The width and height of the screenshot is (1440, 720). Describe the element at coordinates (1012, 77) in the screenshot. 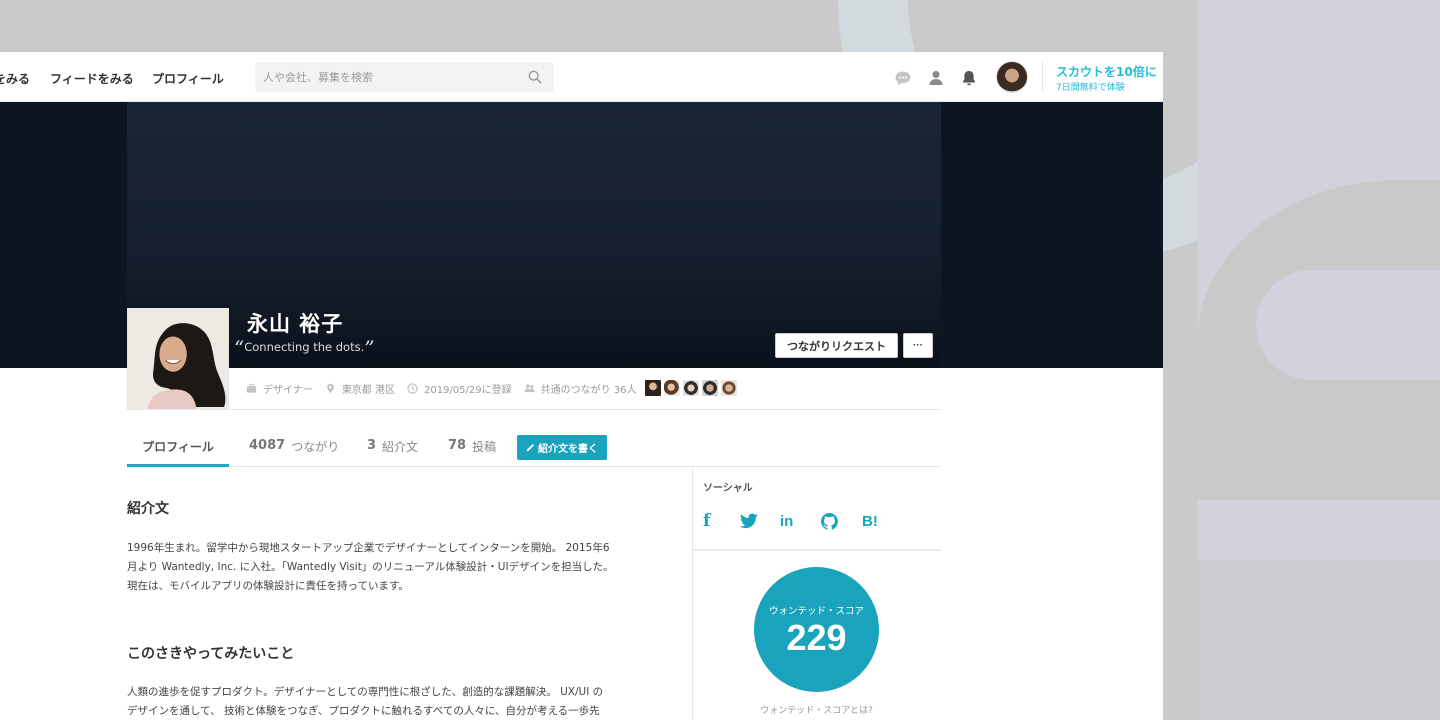

I see `user-avatar` at that location.